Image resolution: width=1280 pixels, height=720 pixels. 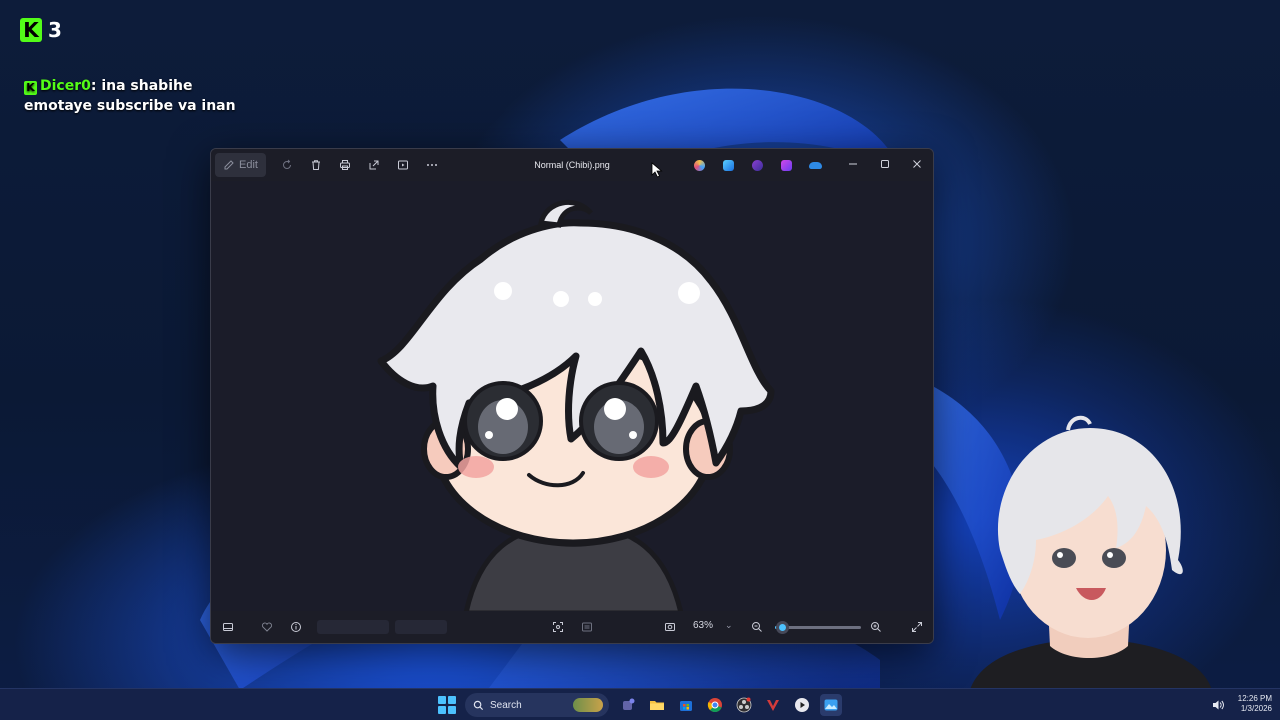 I want to click on zoom-in-icon, so click(x=876, y=627).